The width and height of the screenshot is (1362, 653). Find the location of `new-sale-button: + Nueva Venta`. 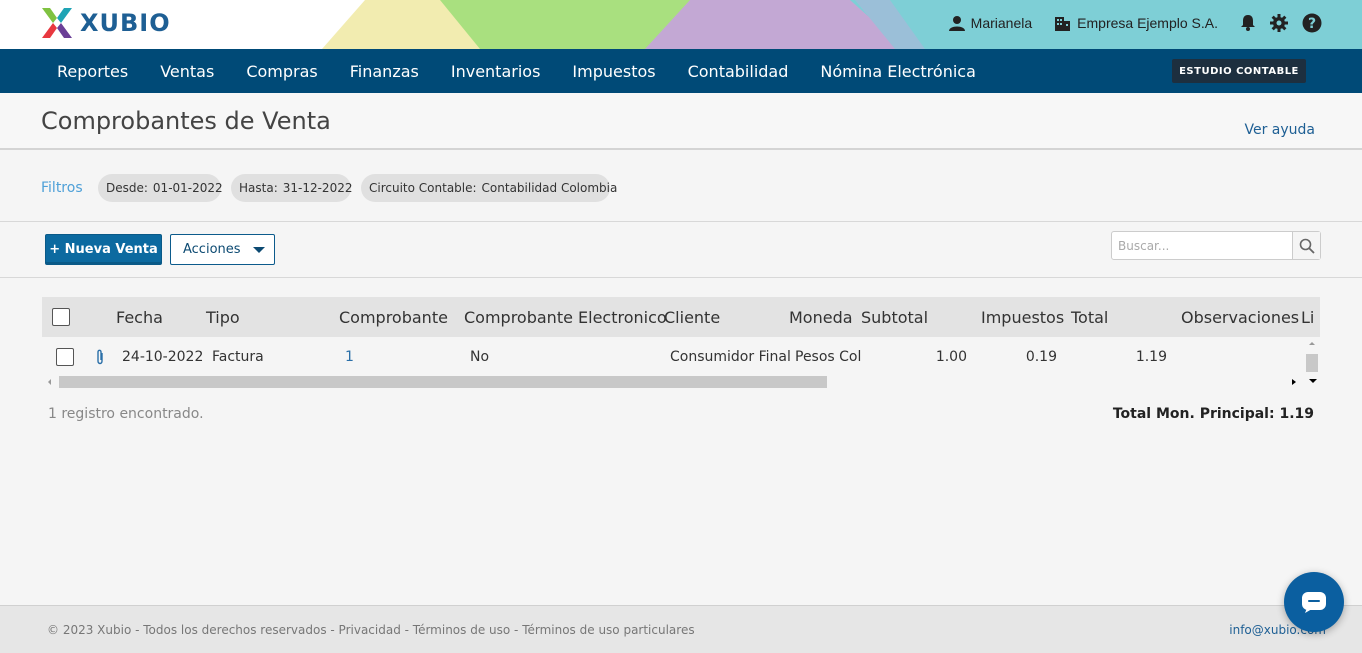

new-sale-button: + Nueva Venta is located at coordinates (103, 249).